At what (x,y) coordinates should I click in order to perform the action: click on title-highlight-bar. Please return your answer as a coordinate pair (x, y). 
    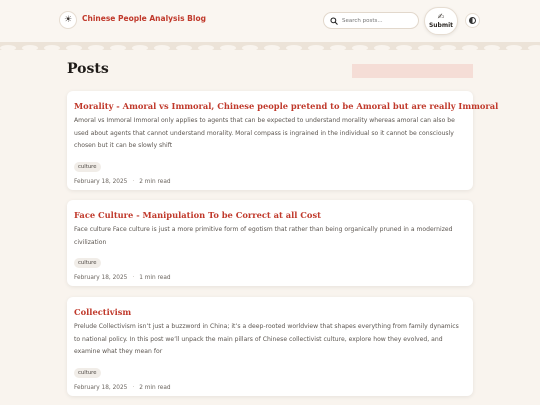
    Looking at the image, I should click on (412, 71).